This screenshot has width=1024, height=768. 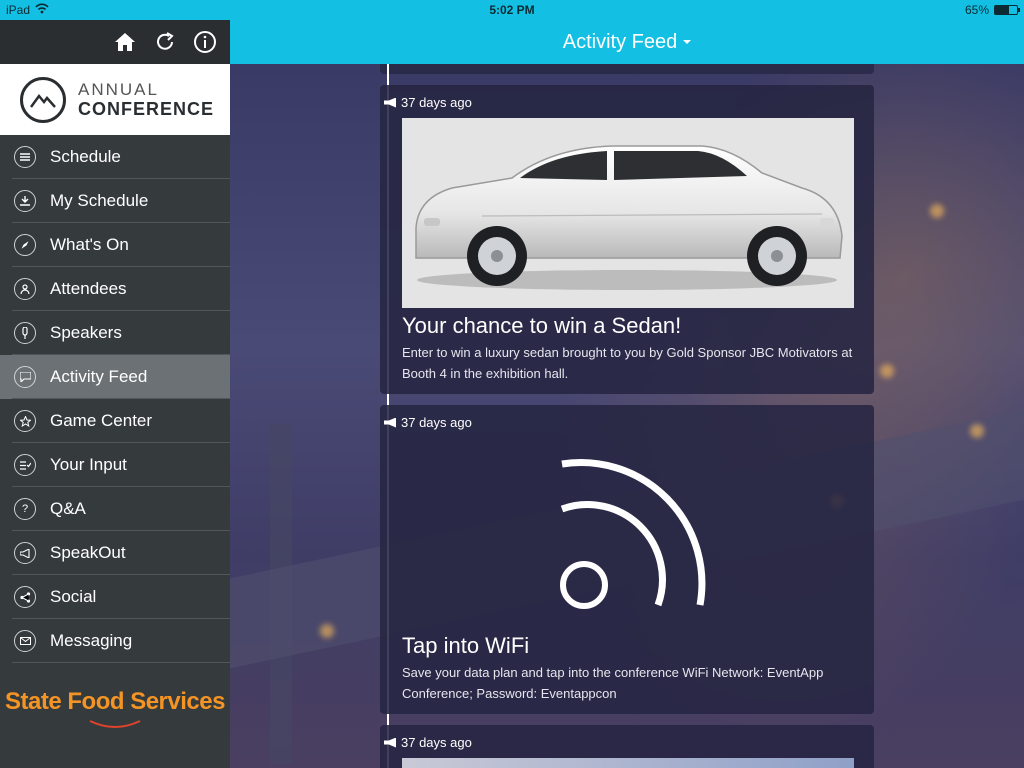 I want to click on post-headline: Your chance to win a Sedan!, so click(x=542, y=325).